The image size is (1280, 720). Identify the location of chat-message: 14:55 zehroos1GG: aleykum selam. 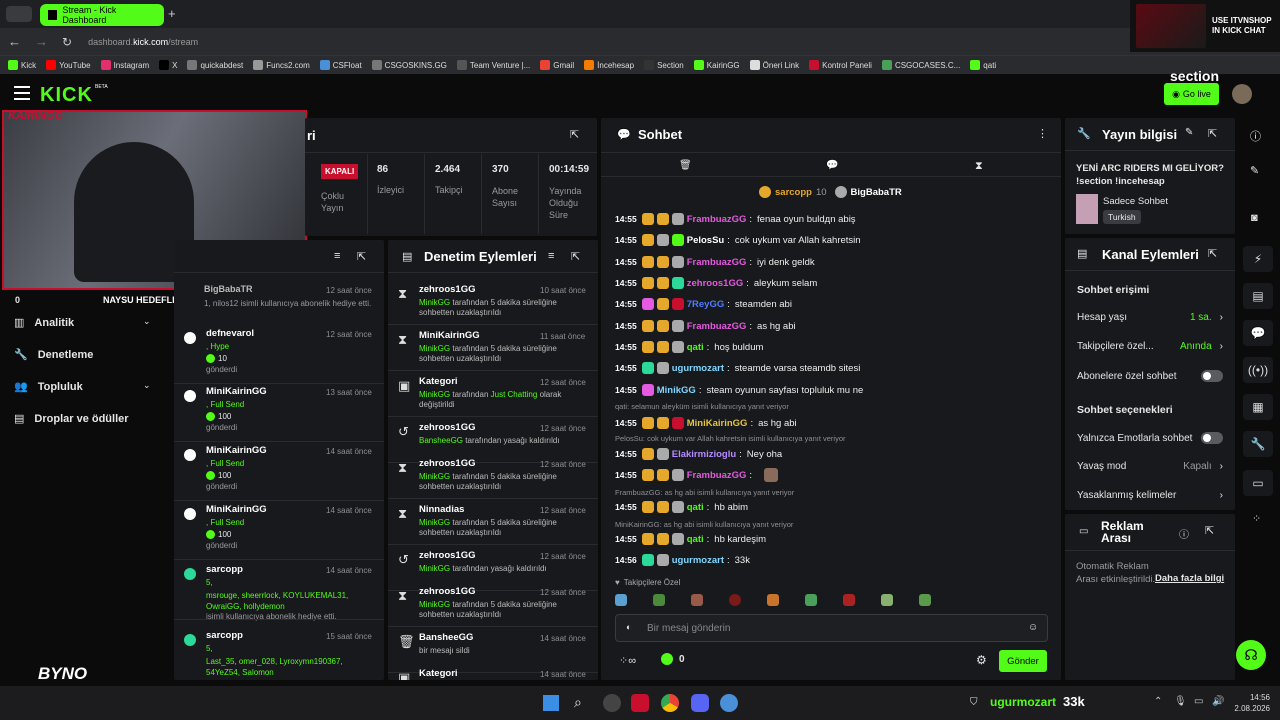
(831, 283).